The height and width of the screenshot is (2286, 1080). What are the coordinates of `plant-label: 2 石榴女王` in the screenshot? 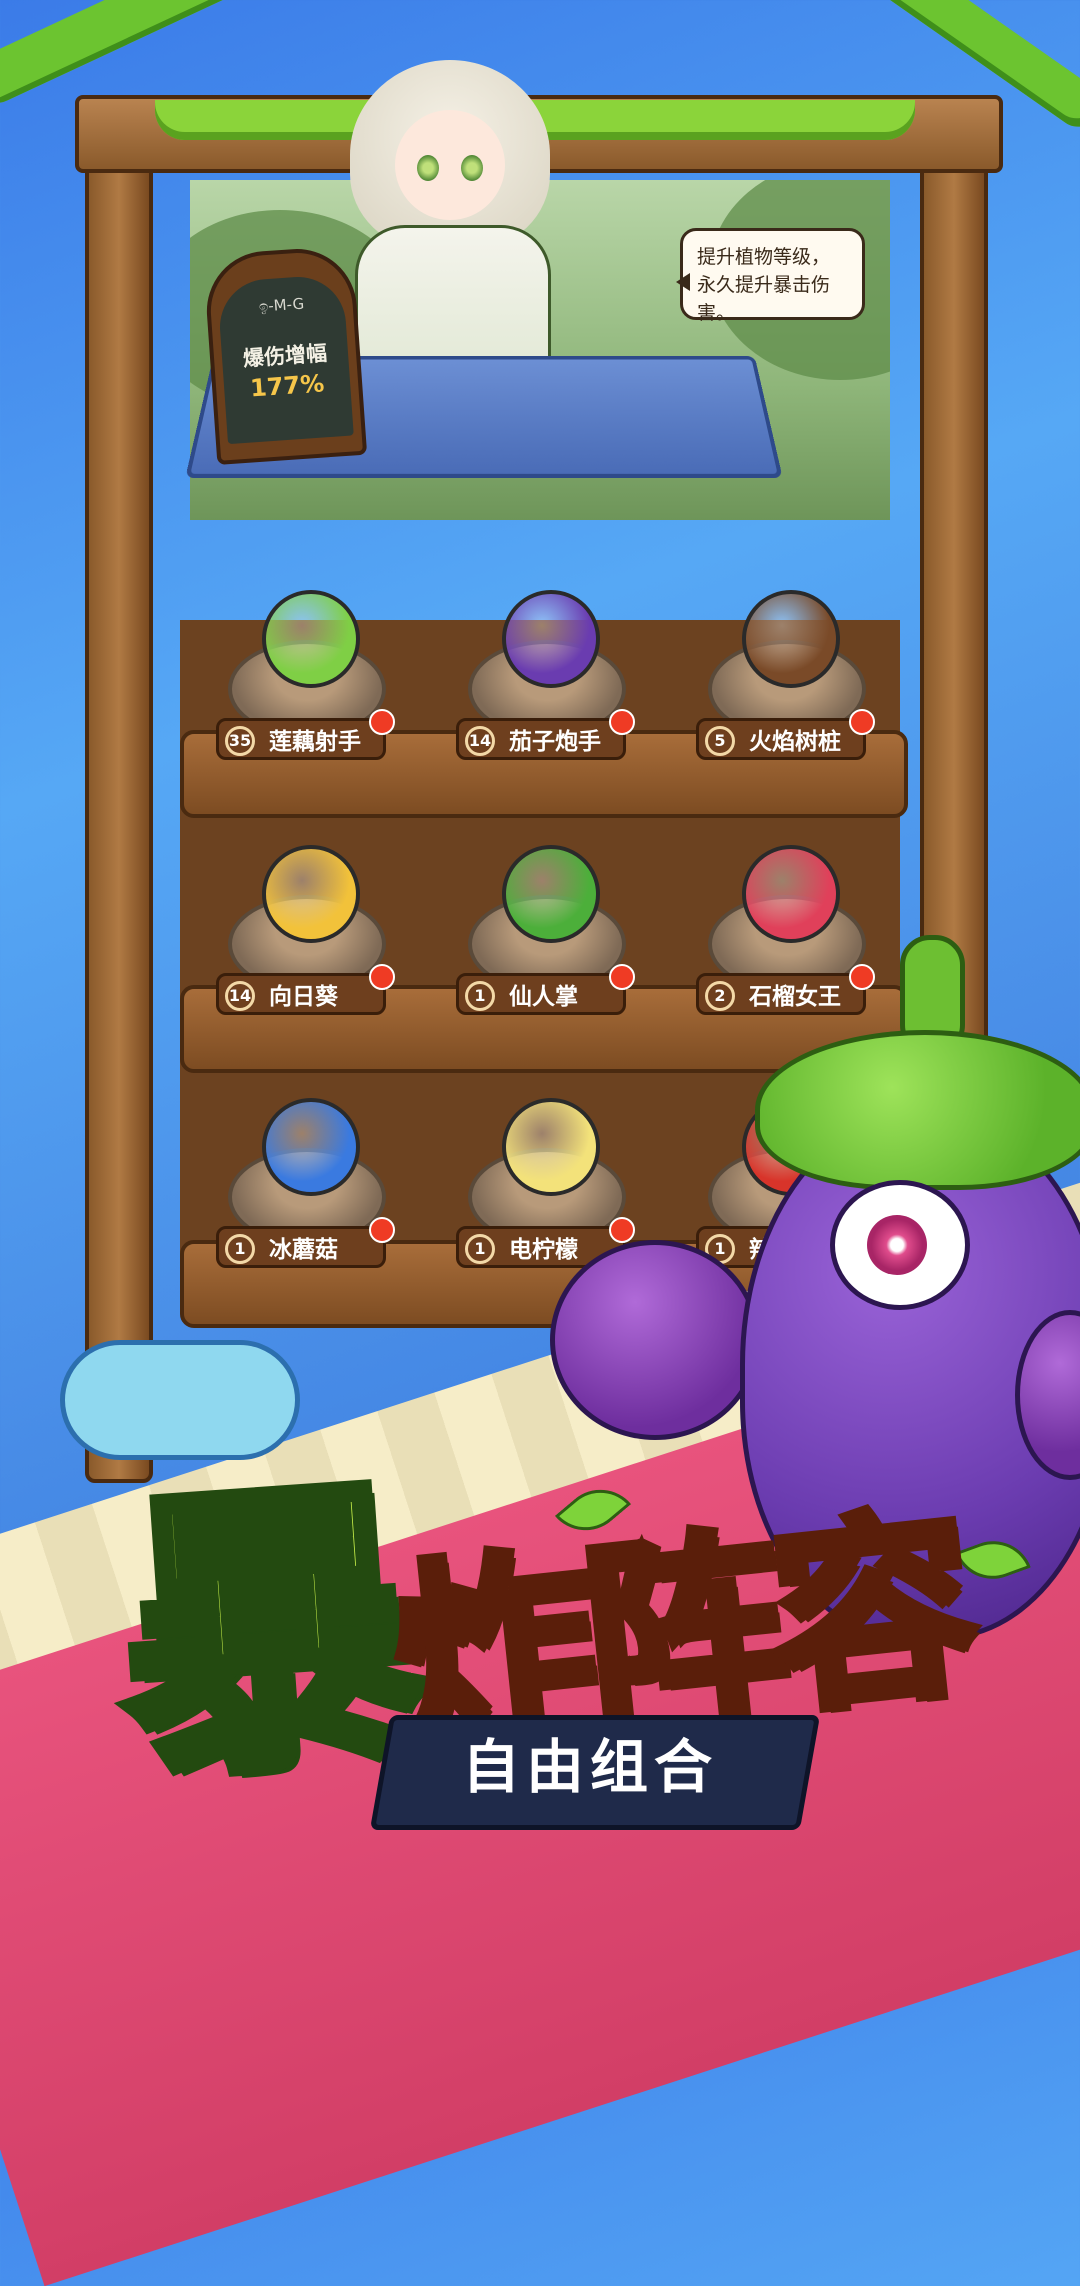 It's located at (785, 989).